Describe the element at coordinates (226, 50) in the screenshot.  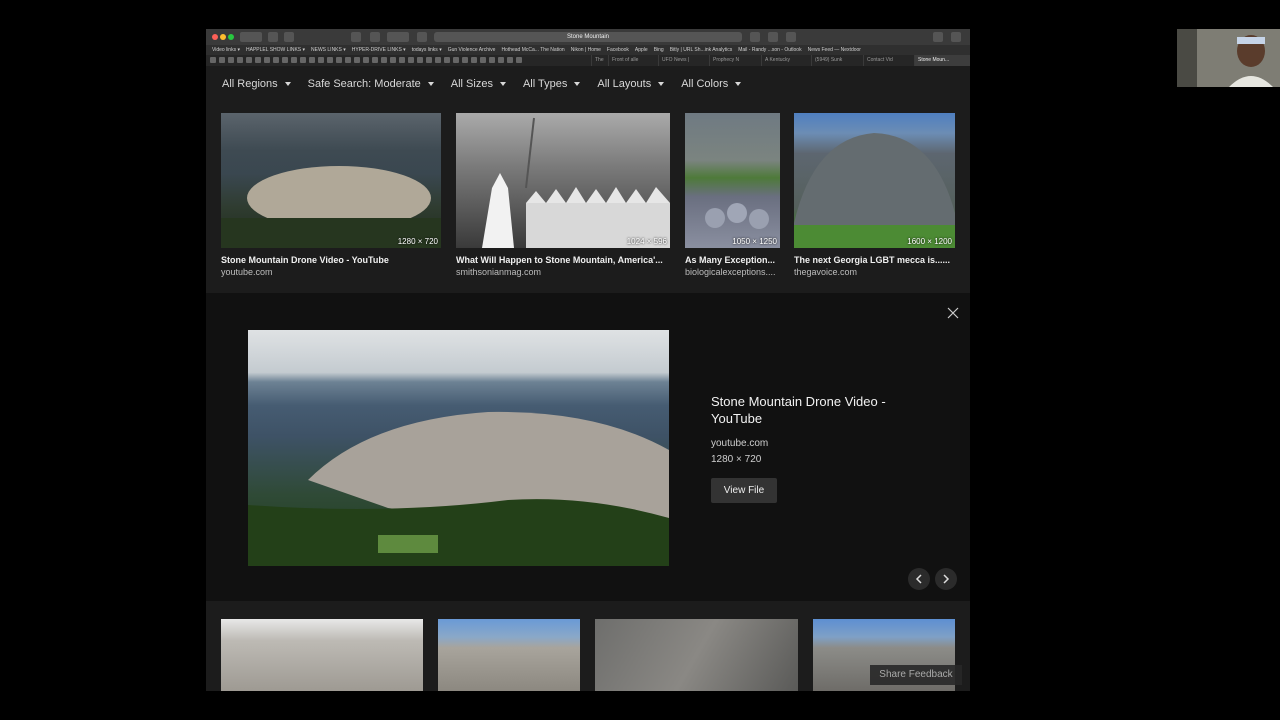
I see `bookmark-item: Video links ▾` at that location.